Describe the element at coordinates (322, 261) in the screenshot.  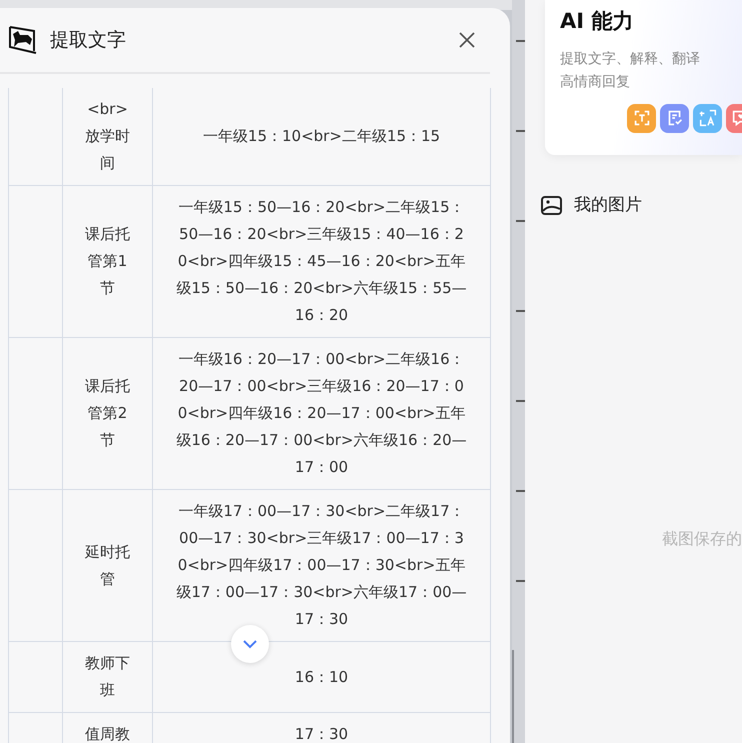
I see `table-cell-text: 一年级15：50—16：20<br>二年级15：50—16：20<br>三年级15：40—16：20<br>四年级15：45—16：20<br>五年级15：50—16：20<br>六年级15：55—16：20` at that location.